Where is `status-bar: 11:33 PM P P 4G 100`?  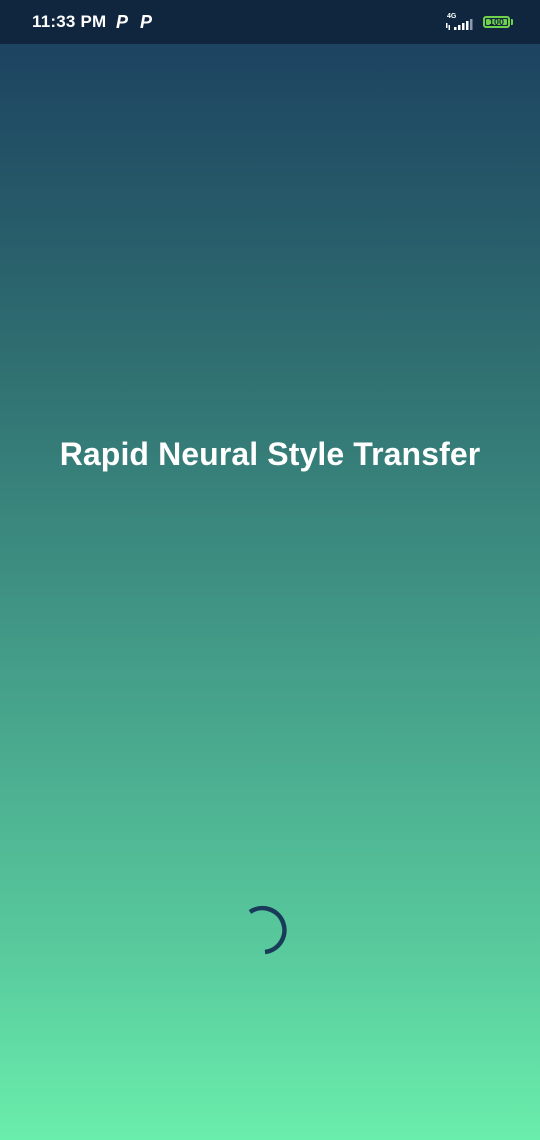
status-bar: 11:33 PM P P 4G 100 is located at coordinates (270, 22).